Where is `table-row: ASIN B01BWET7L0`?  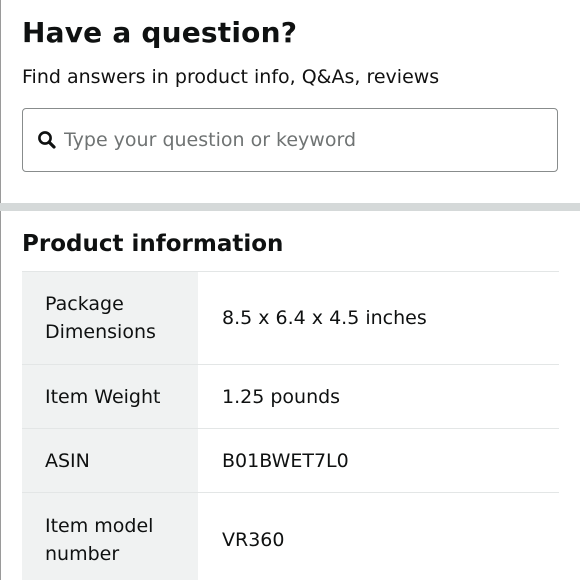
table-row: ASIN B01BWET7L0 is located at coordinates (290, 460).